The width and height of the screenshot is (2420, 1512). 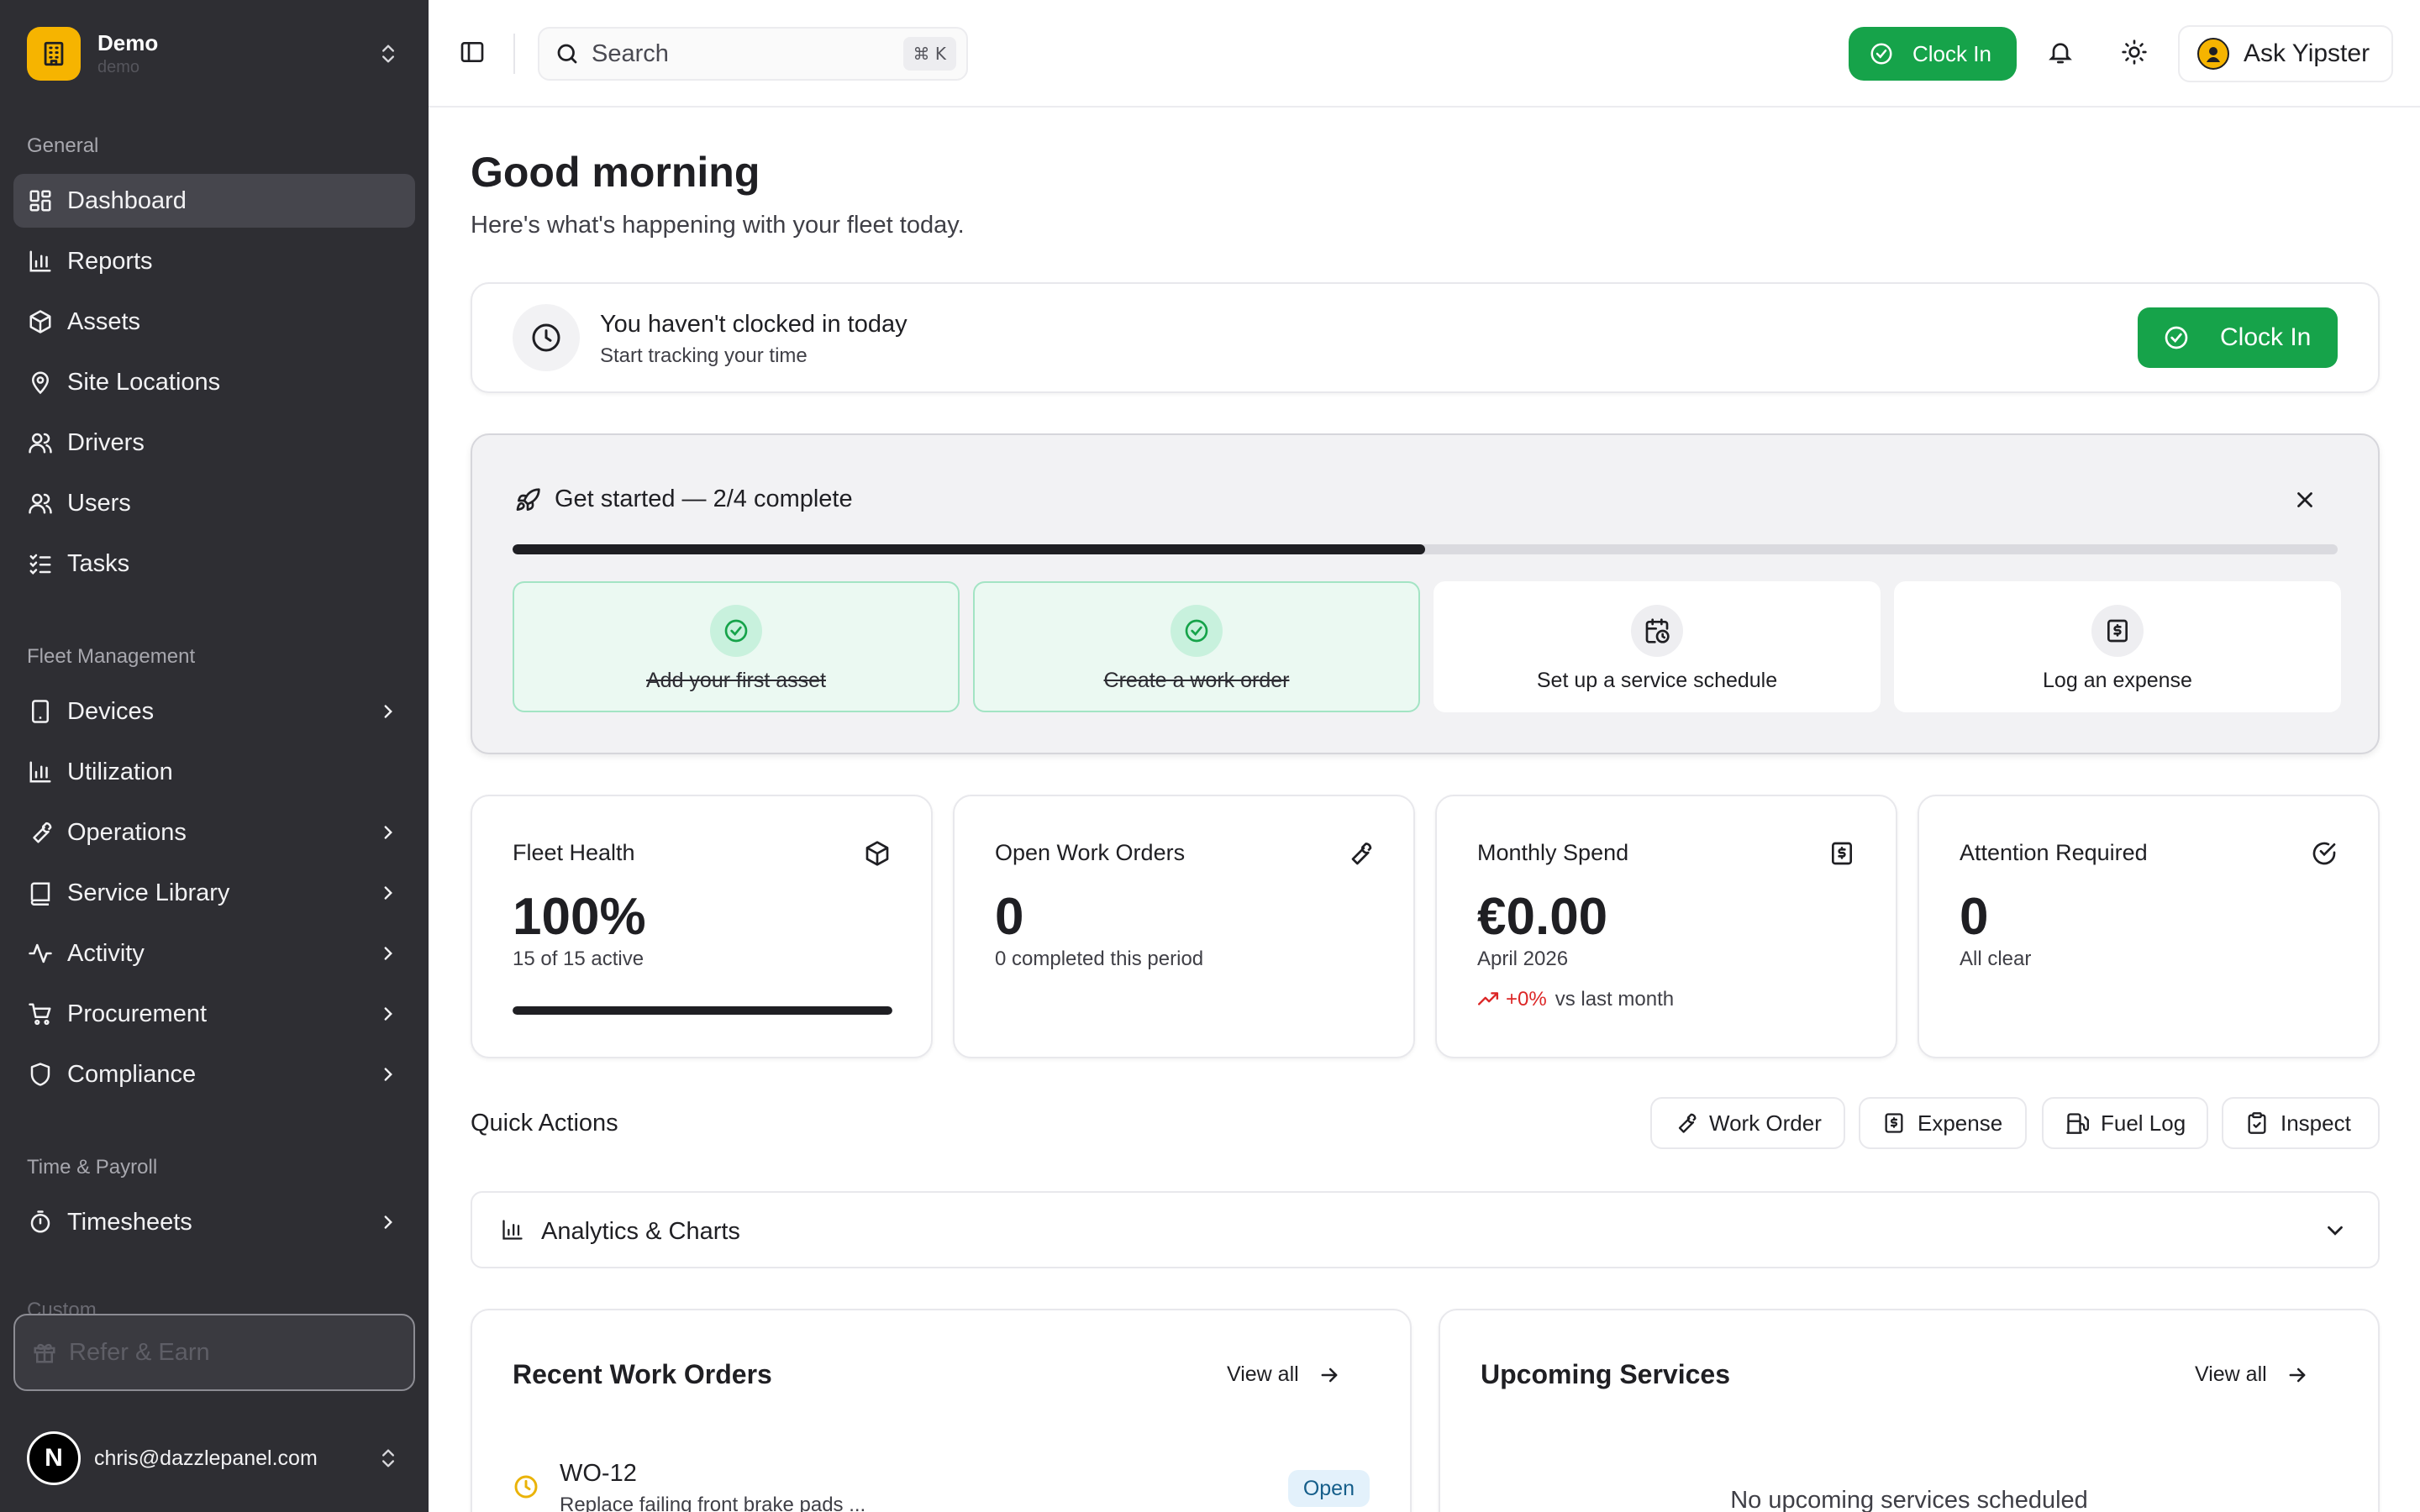 What do you see at coordinates (214, 443) in the screenshot?
I see `sidebar-item-drivers: Drivers` at bounding box center [214, 443].